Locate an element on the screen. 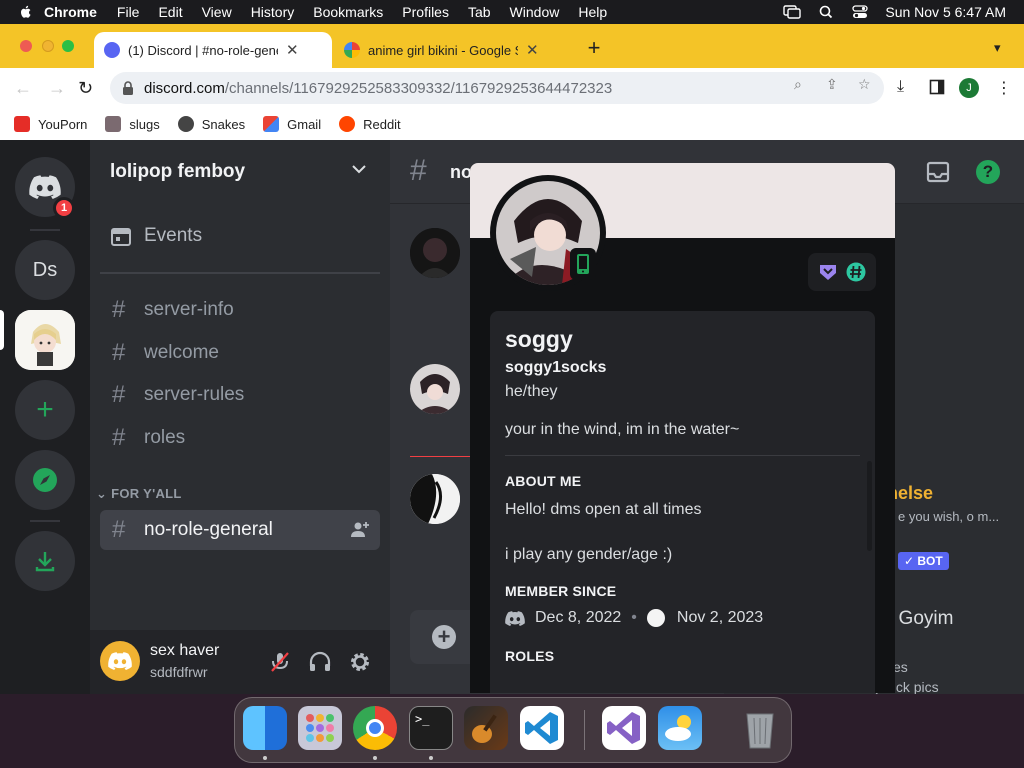 The image size is (1024, 768). channel-roles: # roles is located at coordinates (240, 438).